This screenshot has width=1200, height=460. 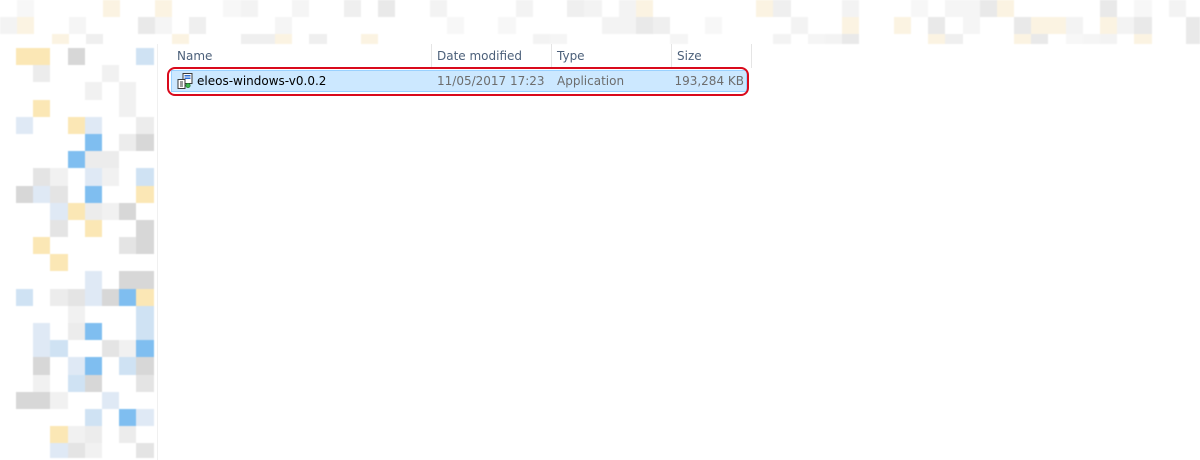 I want to click on column-header-size: Size, so click(x=712, y=56).